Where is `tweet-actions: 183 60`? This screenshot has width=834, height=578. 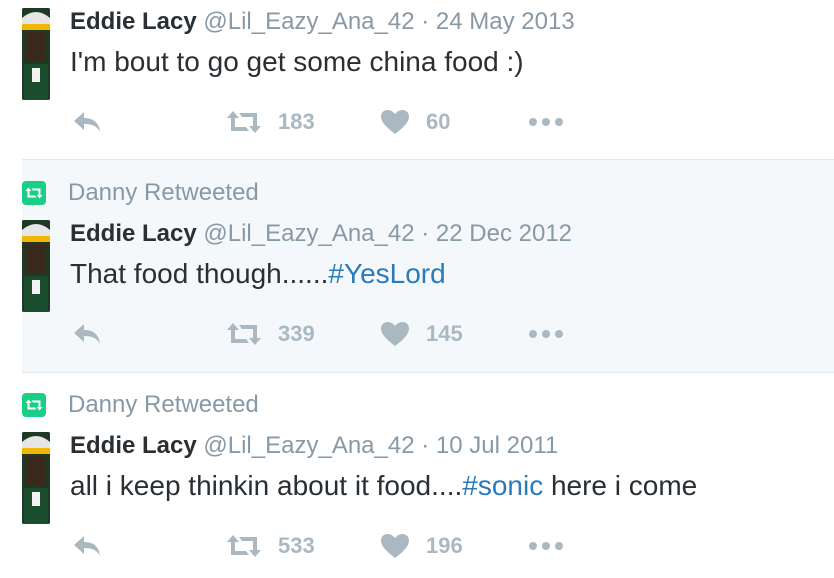
tweet-actions: 183 60 is located at coordinates (330, 122).